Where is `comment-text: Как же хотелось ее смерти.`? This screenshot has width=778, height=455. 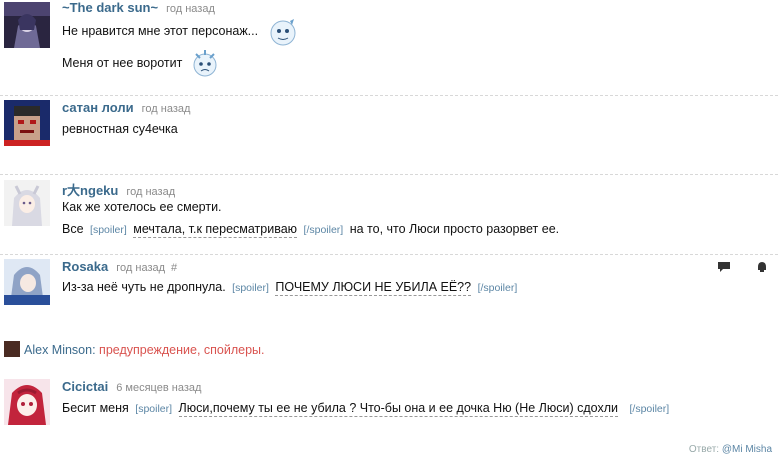 comment-text: Как же хотелось ее смерти. is located at coordinates (142, 207).